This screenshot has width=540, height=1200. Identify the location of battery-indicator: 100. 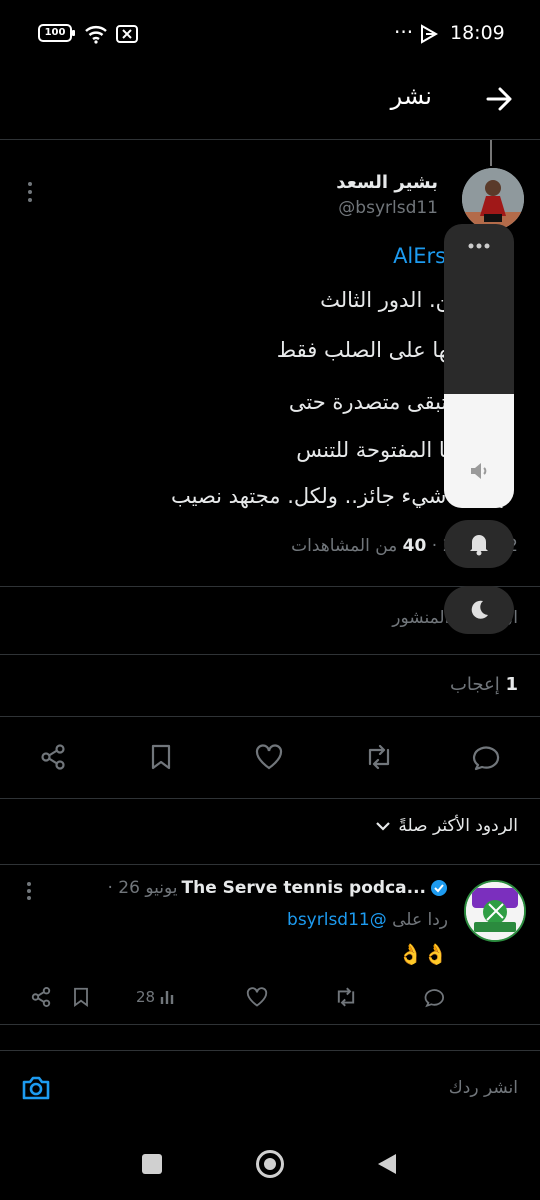
(56, 33).